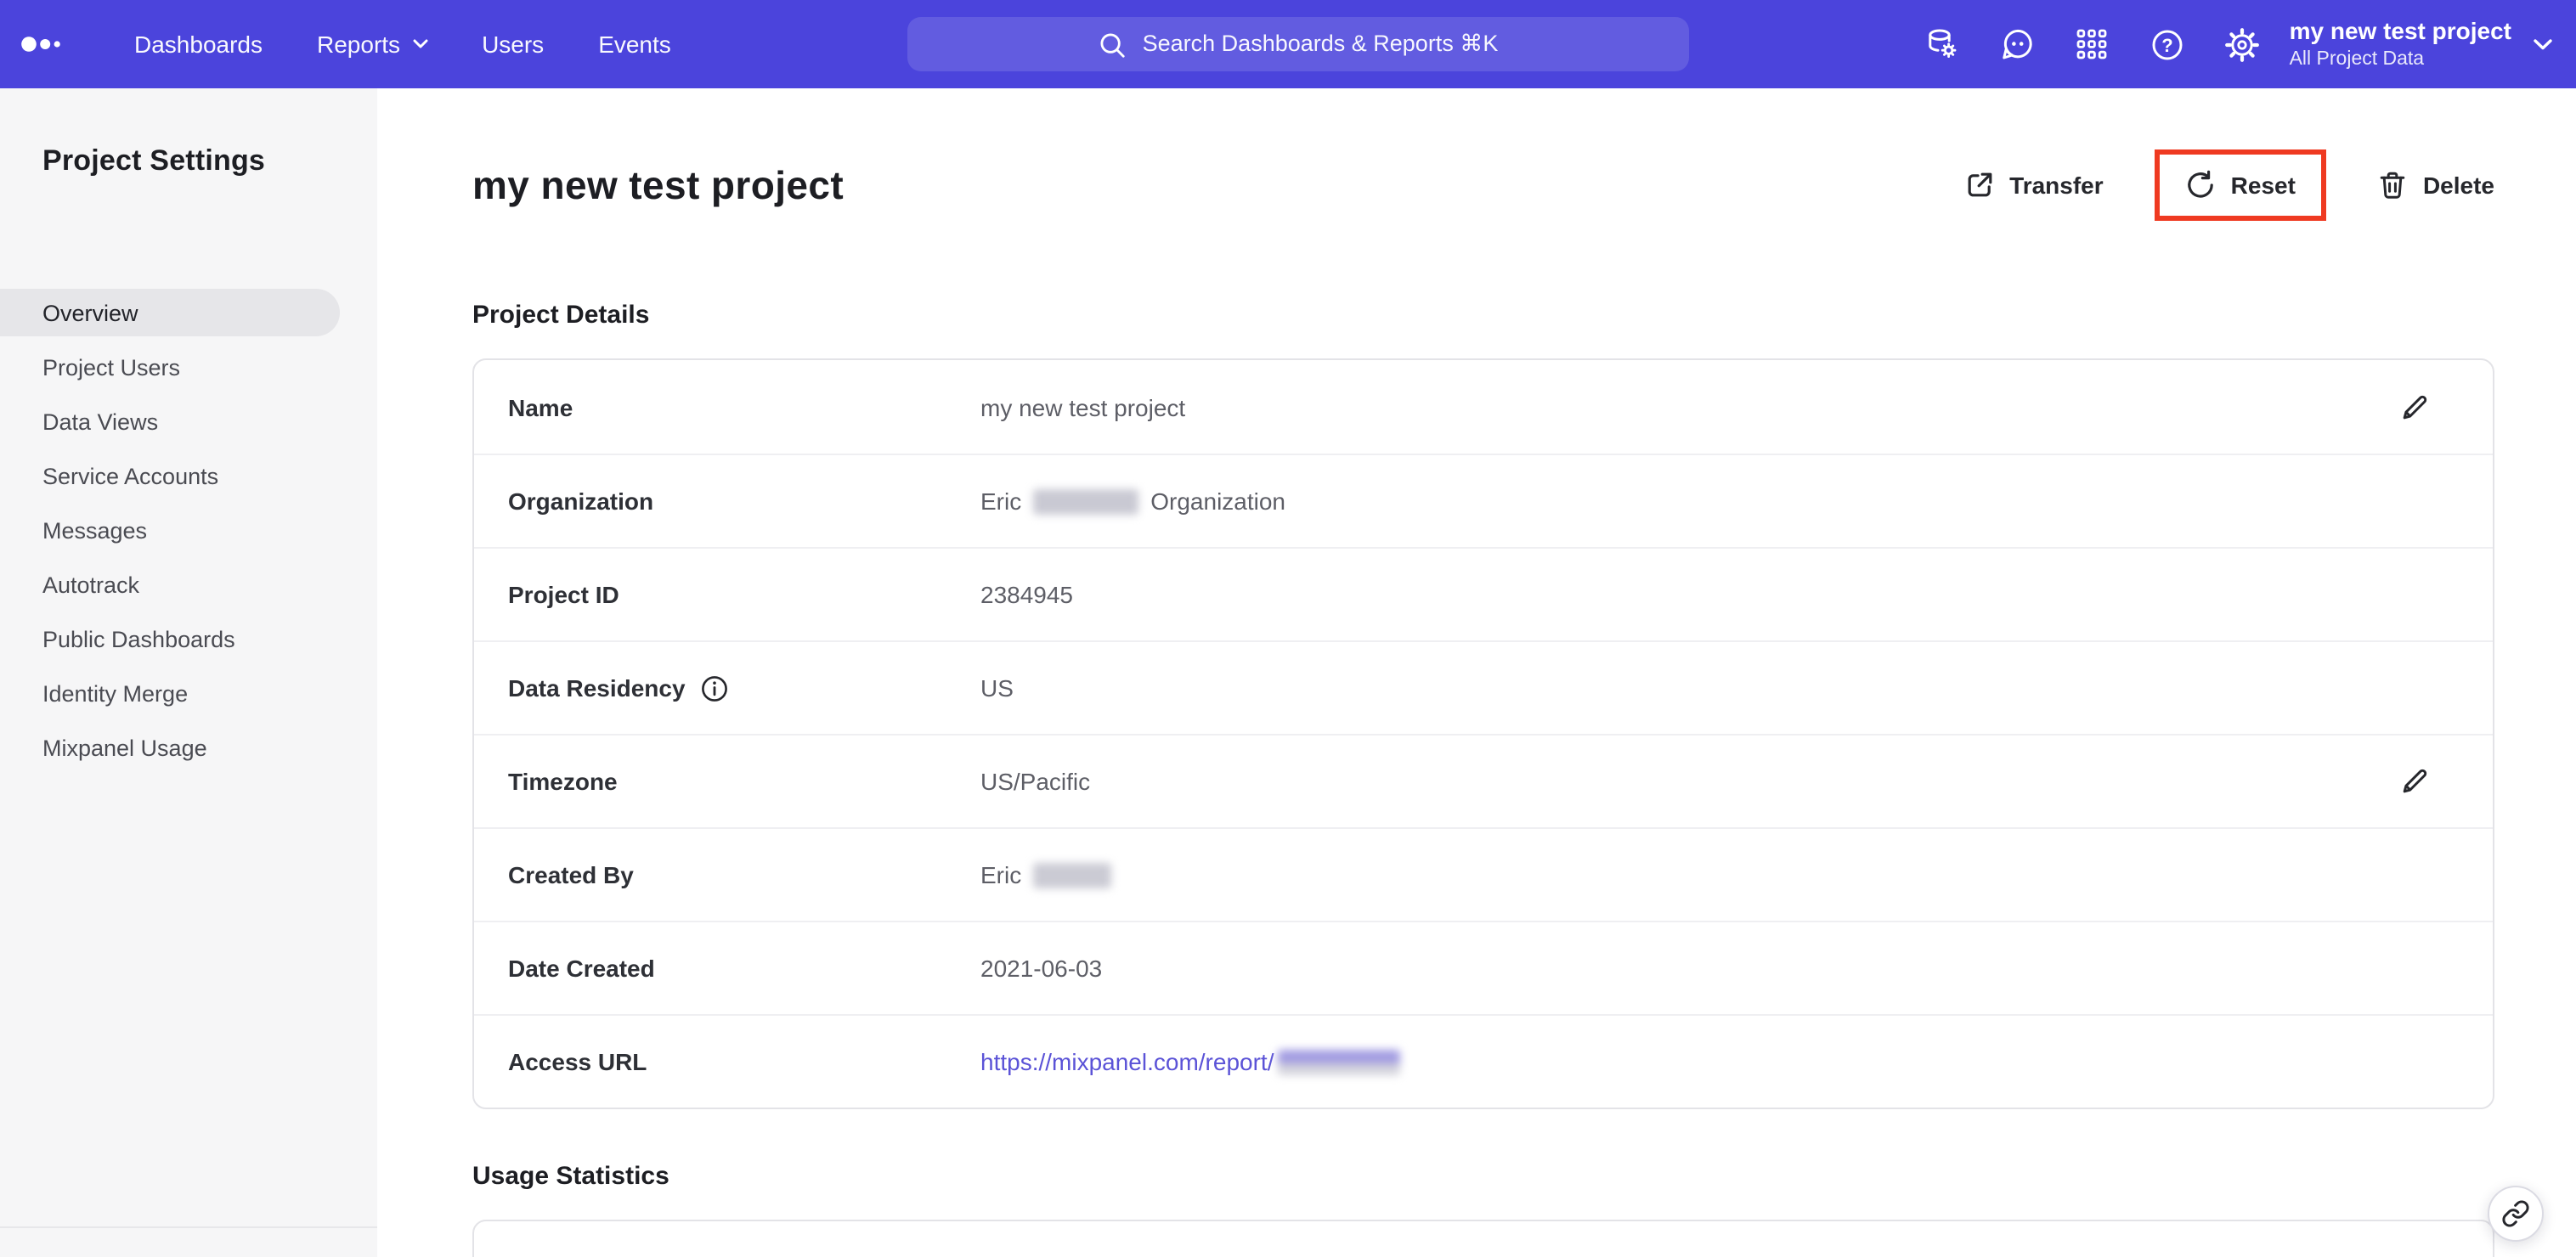 This screenshot has height=1257, width=2576. Describe the element at coordinates (1113, 44) in the screenshot. I see `search-icon` at that location.